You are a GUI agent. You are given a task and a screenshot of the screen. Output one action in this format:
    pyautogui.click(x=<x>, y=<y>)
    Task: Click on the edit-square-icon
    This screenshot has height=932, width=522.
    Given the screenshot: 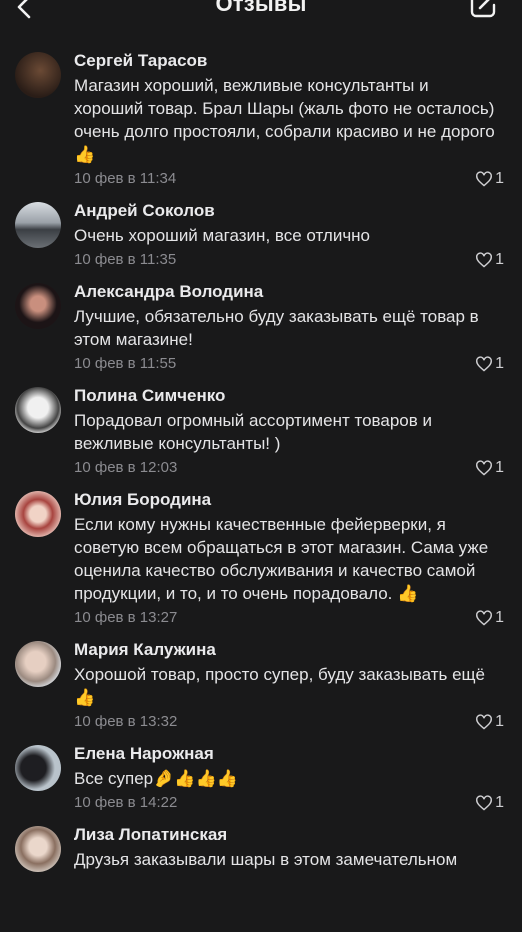 What is the action you would take?
    pyautogui.click(x=483, y=9)
    